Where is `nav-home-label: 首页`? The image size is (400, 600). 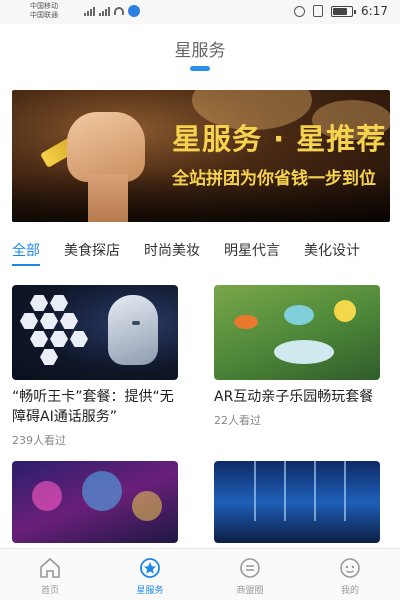 nav-home-label: 首页 is located at coordinates (49, 591).